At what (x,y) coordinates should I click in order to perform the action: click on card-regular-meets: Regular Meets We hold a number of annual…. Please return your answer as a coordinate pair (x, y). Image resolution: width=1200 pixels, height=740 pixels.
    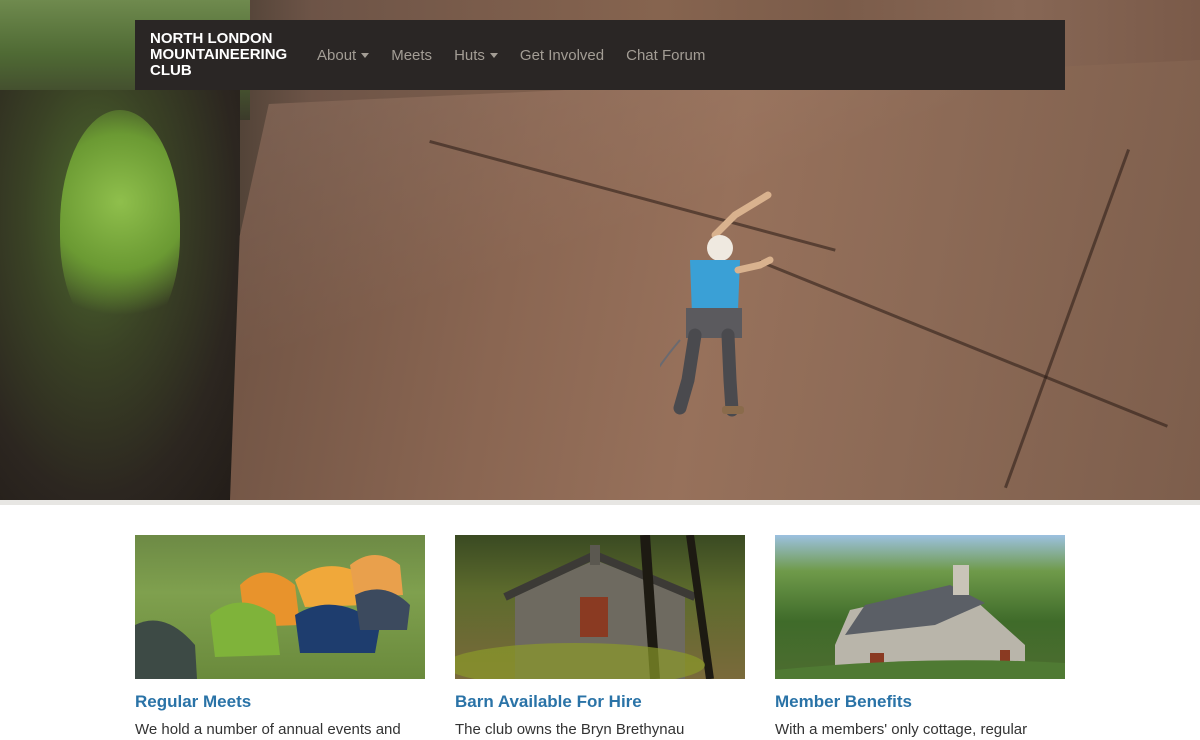
    Looking at the image, I should click on (280, 636).